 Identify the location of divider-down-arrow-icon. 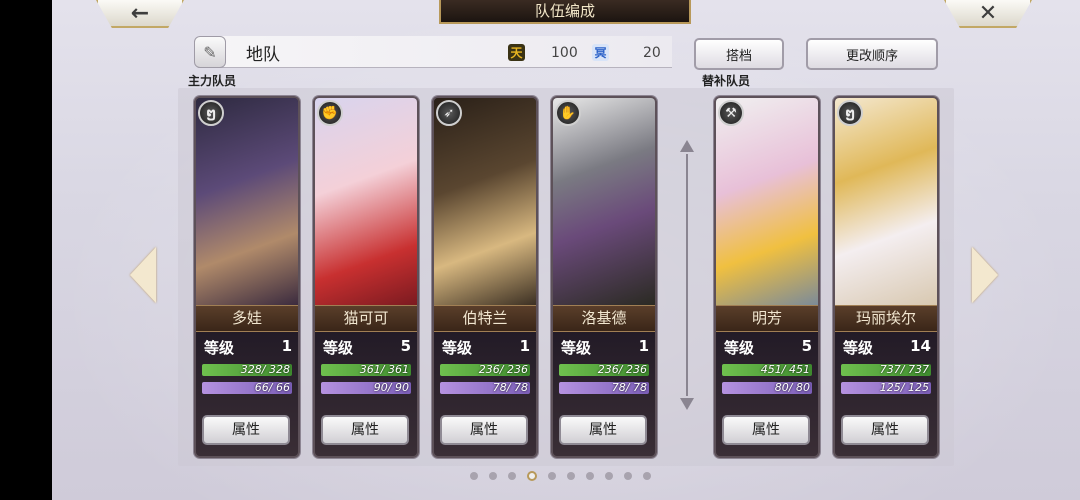
(687, 404).